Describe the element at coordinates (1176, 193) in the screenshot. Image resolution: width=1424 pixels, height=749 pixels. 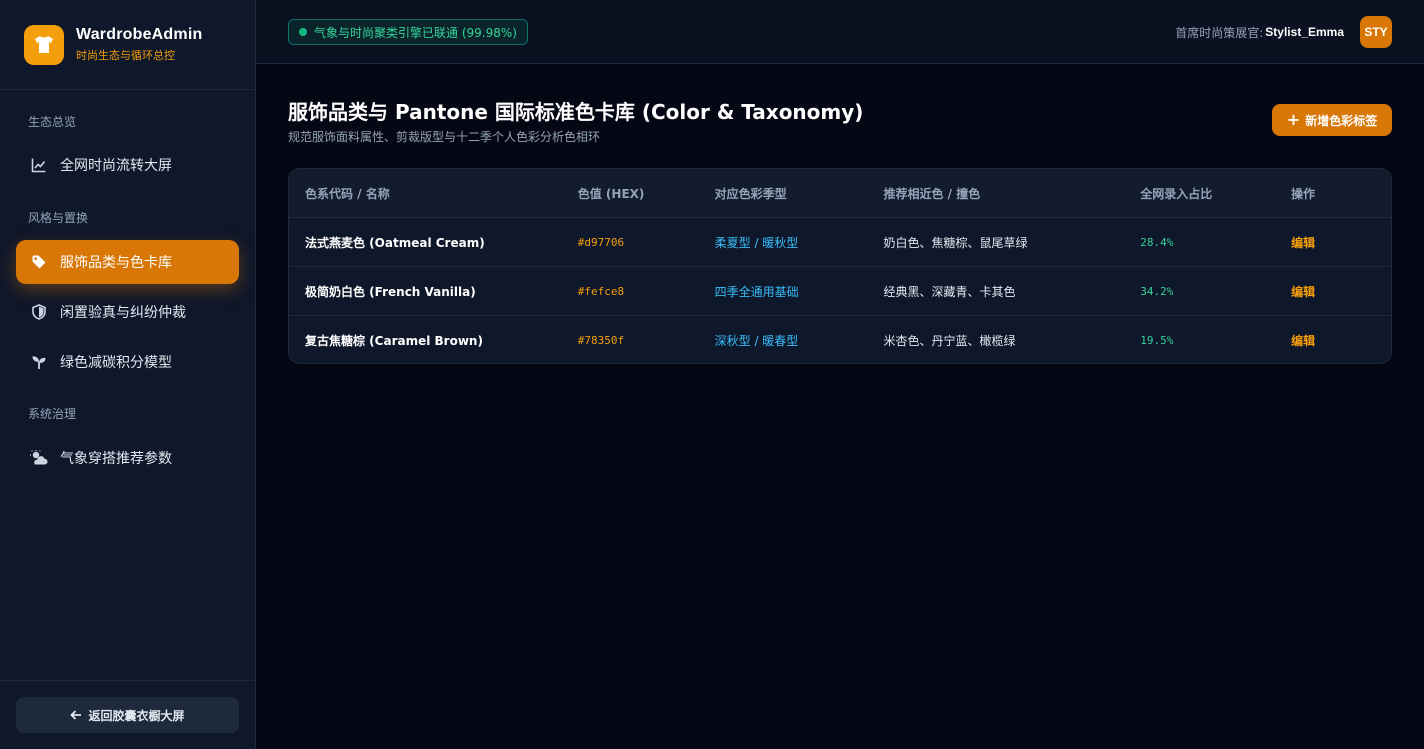
I see `col-header-share: 全网录入占比` at that location.